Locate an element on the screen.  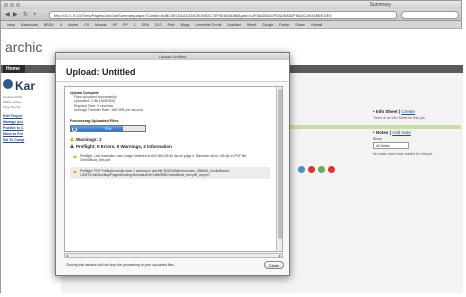
progress-text: 70% is located at coordinates (108, 129).